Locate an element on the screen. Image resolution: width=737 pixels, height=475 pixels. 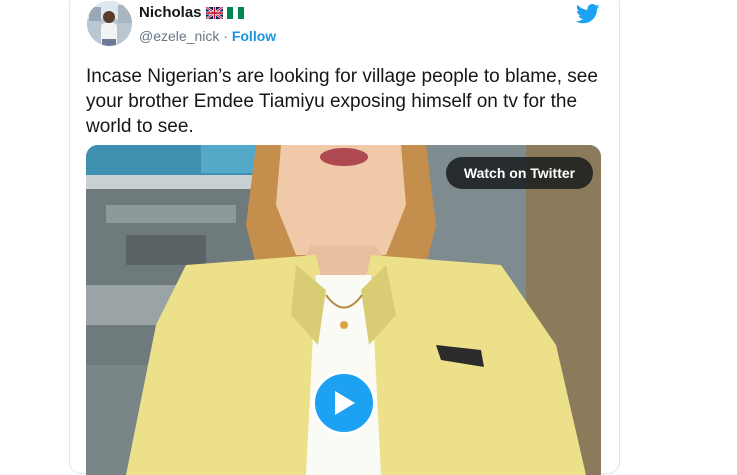
follow-button: Follow is located at coordinates (254, 36).